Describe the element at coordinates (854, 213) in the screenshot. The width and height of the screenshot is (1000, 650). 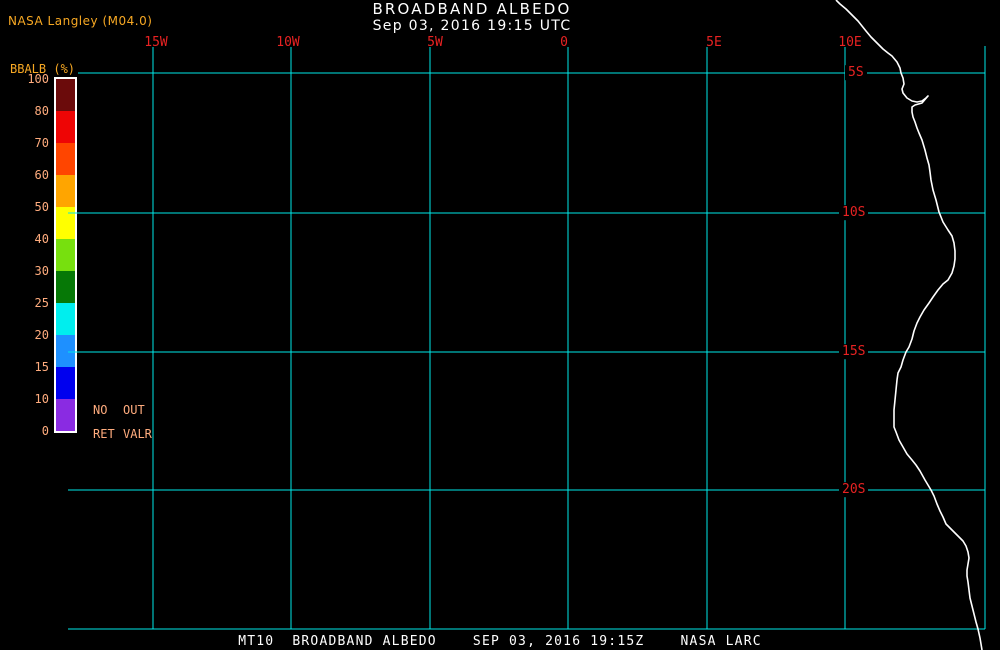
I see `lat-label-10S: 10S` at that location.